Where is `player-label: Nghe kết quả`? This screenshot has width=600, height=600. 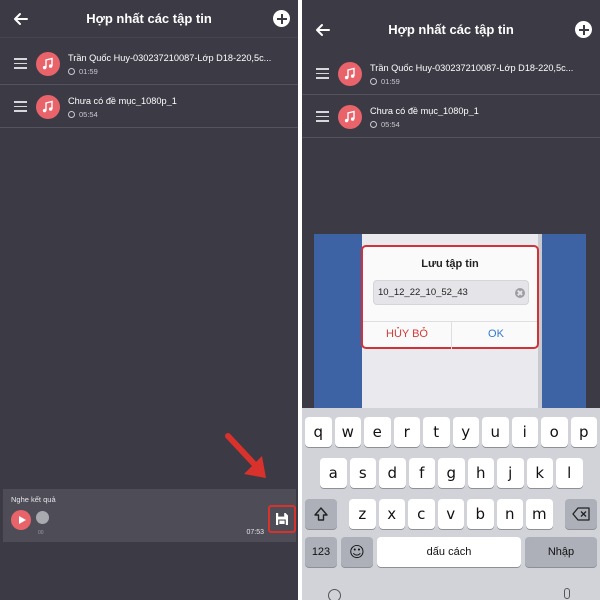
player-label: Nghe kết quả is located at coordinates (33, 499).